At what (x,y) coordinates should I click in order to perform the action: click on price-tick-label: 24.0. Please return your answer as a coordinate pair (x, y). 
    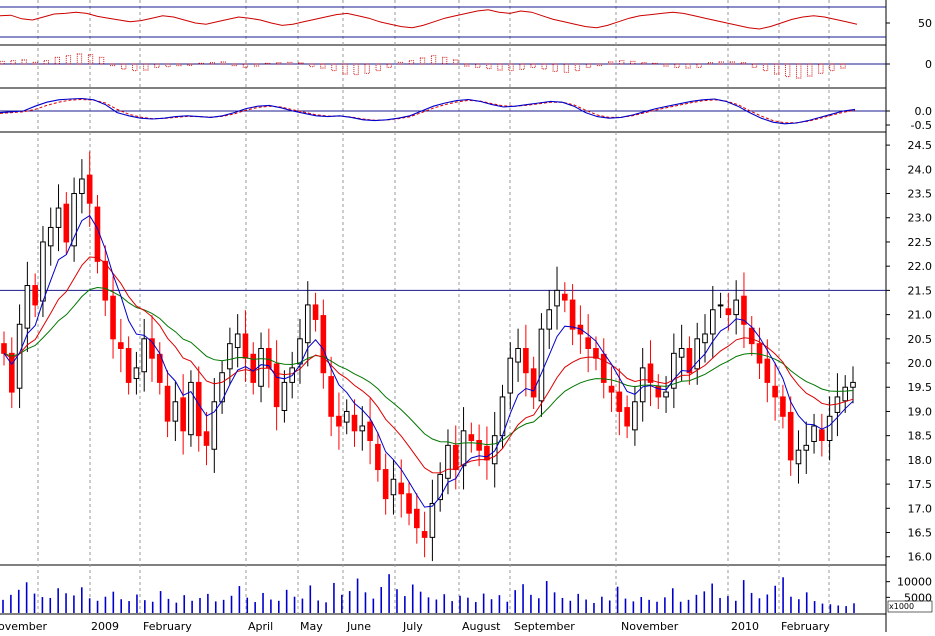
    Looking at the image, I should click on (920, 169).